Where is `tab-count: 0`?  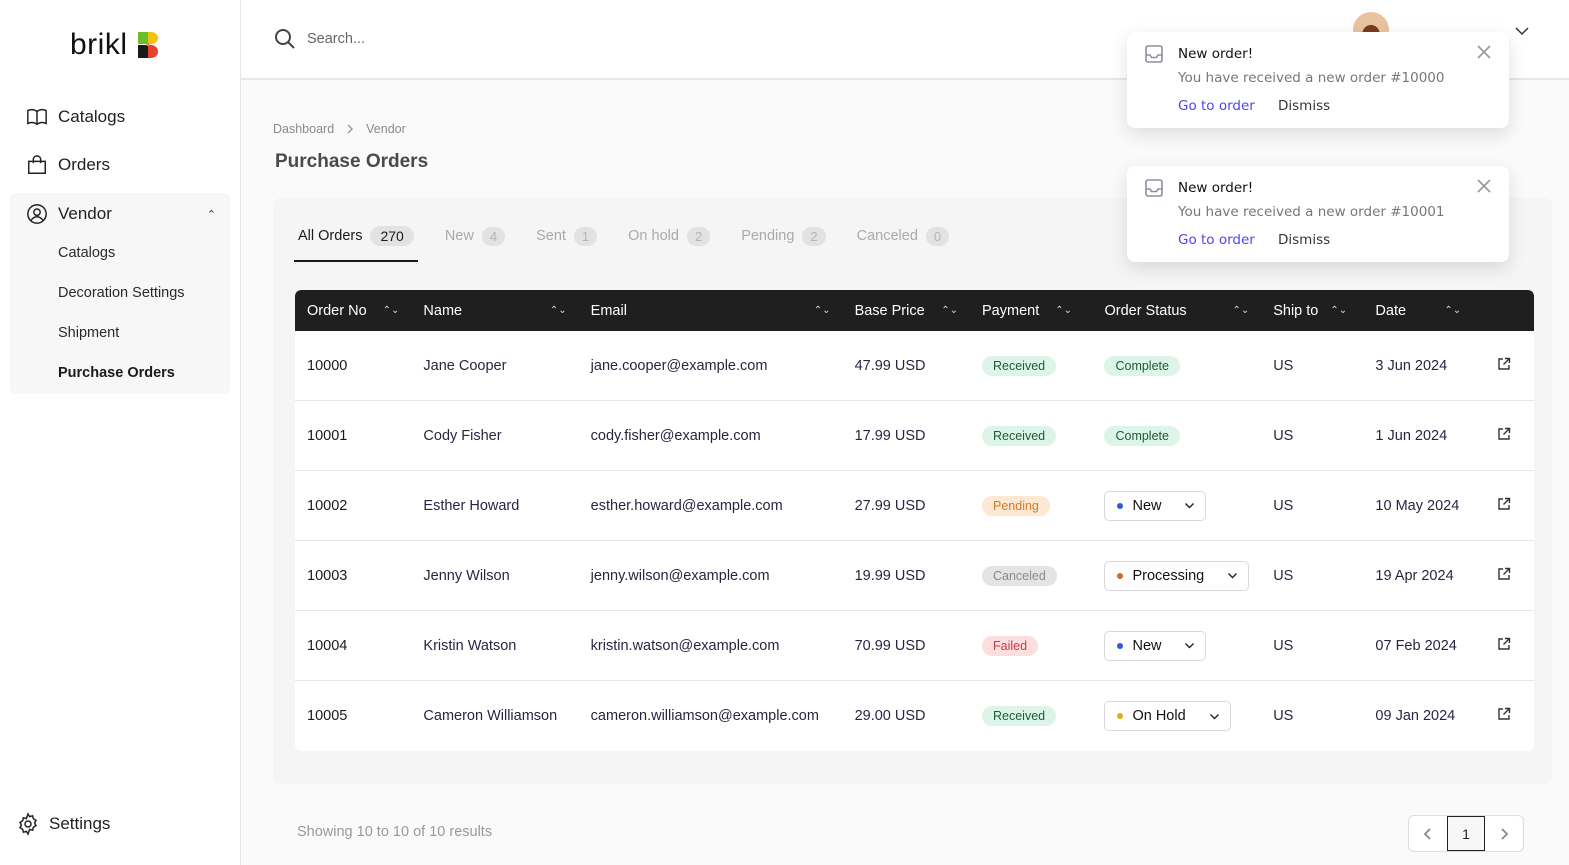 tab-count: 0 is located at coordinates (937, 236).